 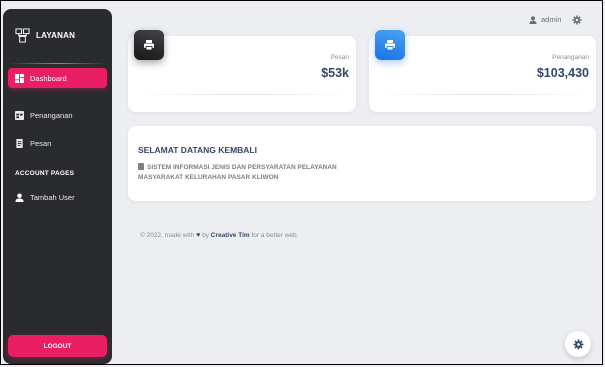 What do you see at coordinates (41, 143) in the screenshot?
I see `sidebar-item-label: Pesan` at bounding box center [41, 143].